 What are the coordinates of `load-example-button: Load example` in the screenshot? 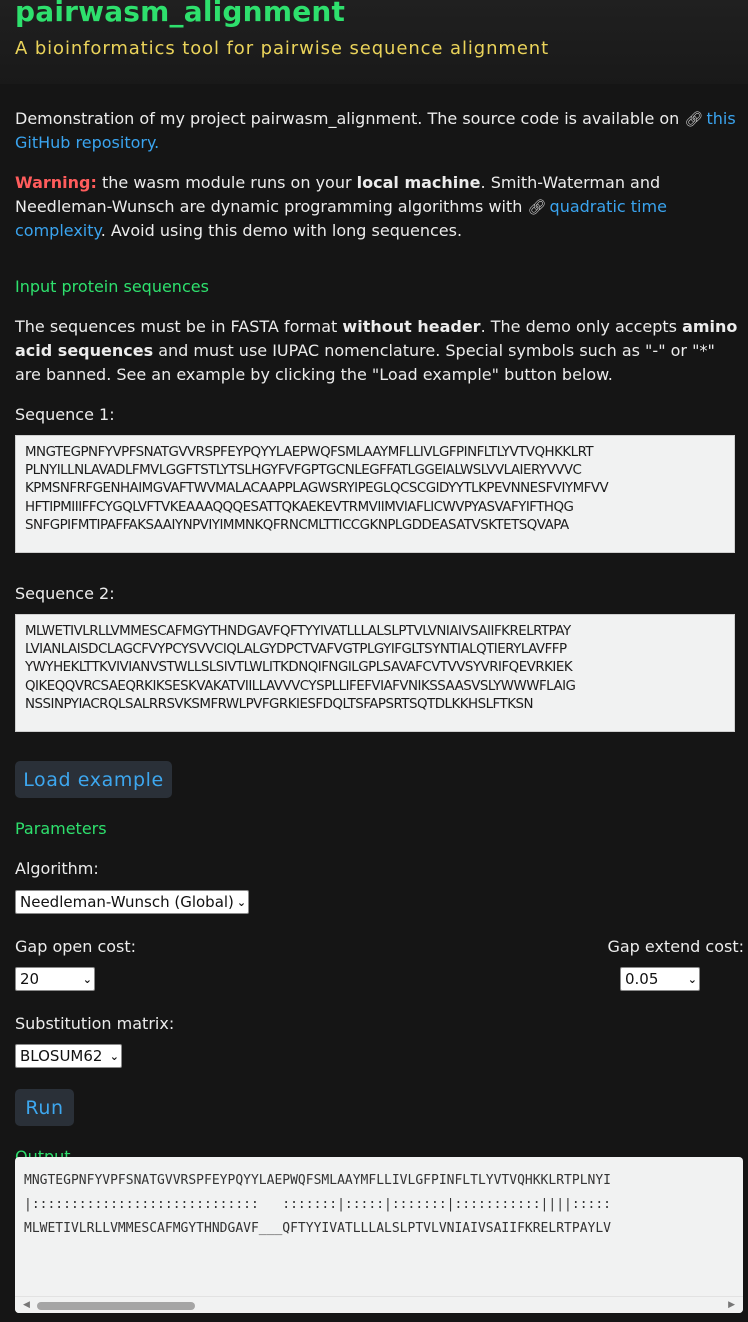 It's located at (93, 779).